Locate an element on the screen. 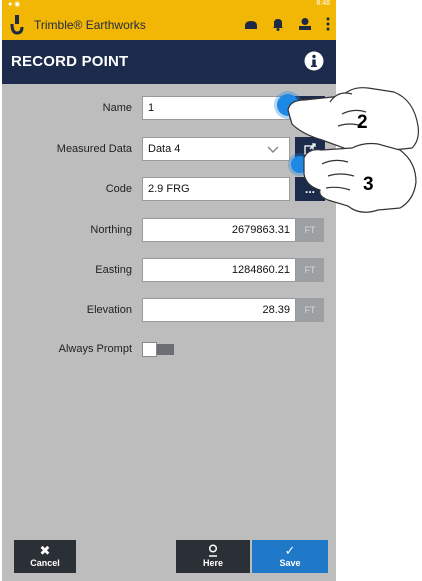 The width and height of the screenshot is (422, 581). user-icon is located at coordinates (305, 24).